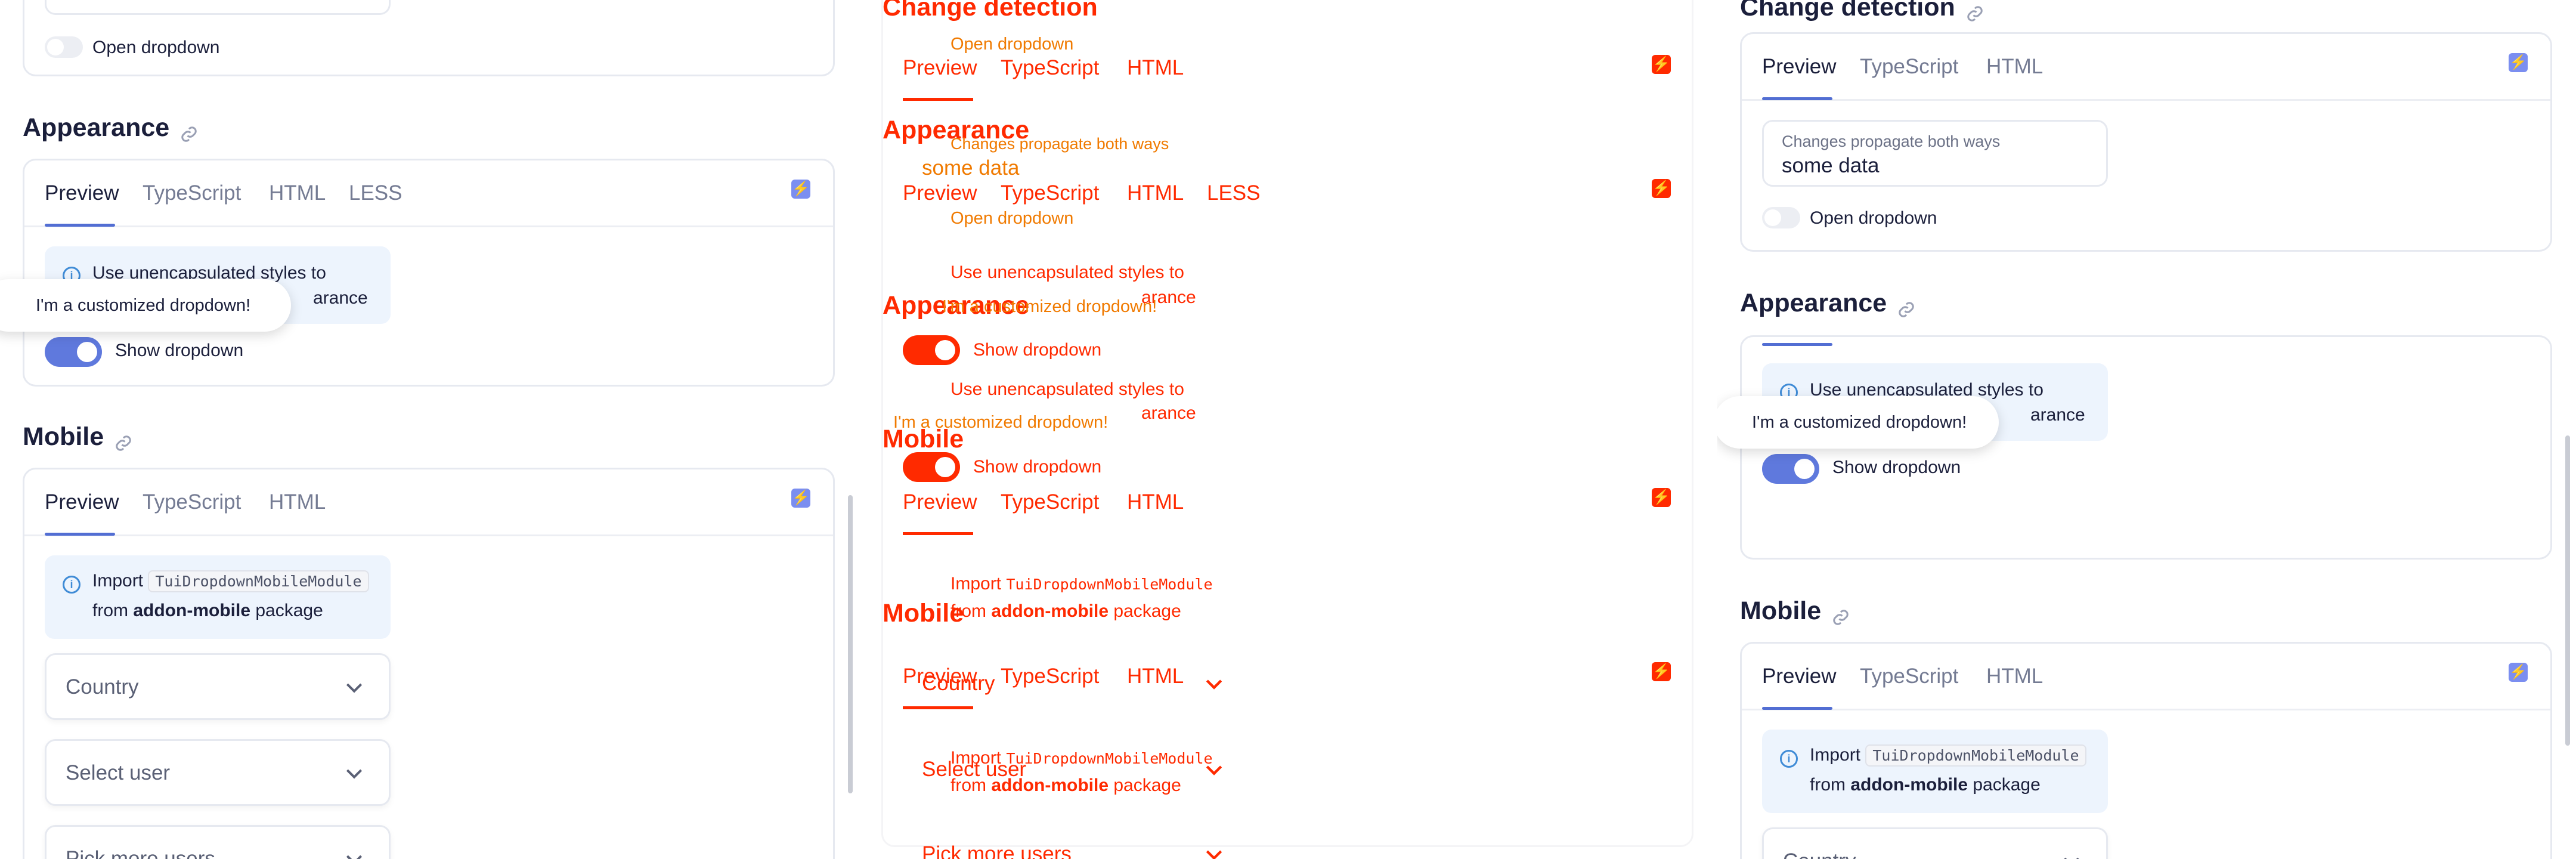 The width and height of the screenshot is (2576, 859). What do you see at coordinates (71, 585) in the screenshot?
I see `info-icon: i` at bounding box center [71, 585].